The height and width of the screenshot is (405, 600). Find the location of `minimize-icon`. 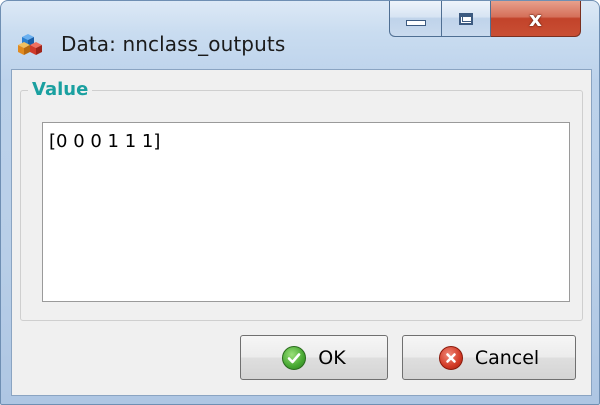

minimize-icon is located at coordinates (415, 22).